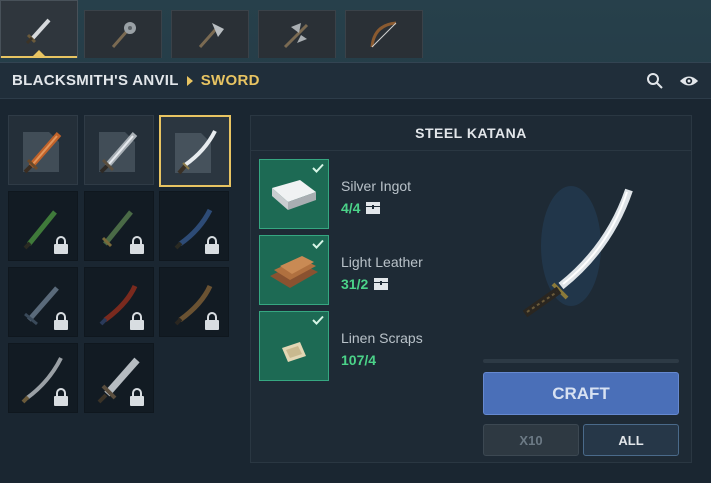 Image resolution: width=711 pixels, height=483 pixels. I want to click on craft-all-button: ALL, so click(631, 440).